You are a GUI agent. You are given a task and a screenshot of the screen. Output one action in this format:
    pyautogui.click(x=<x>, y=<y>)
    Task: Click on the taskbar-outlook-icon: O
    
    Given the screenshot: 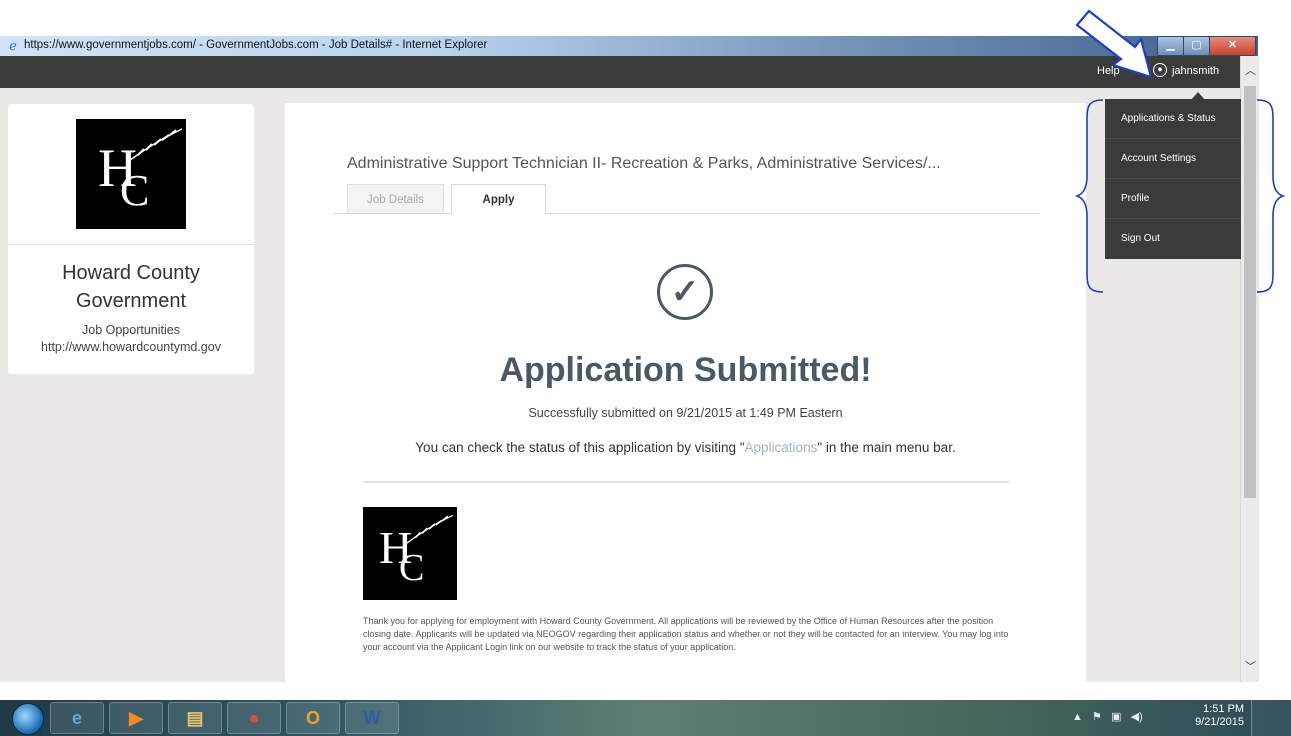 What is the action you would take?
    pyautogui.click(x=313, y=718)
    